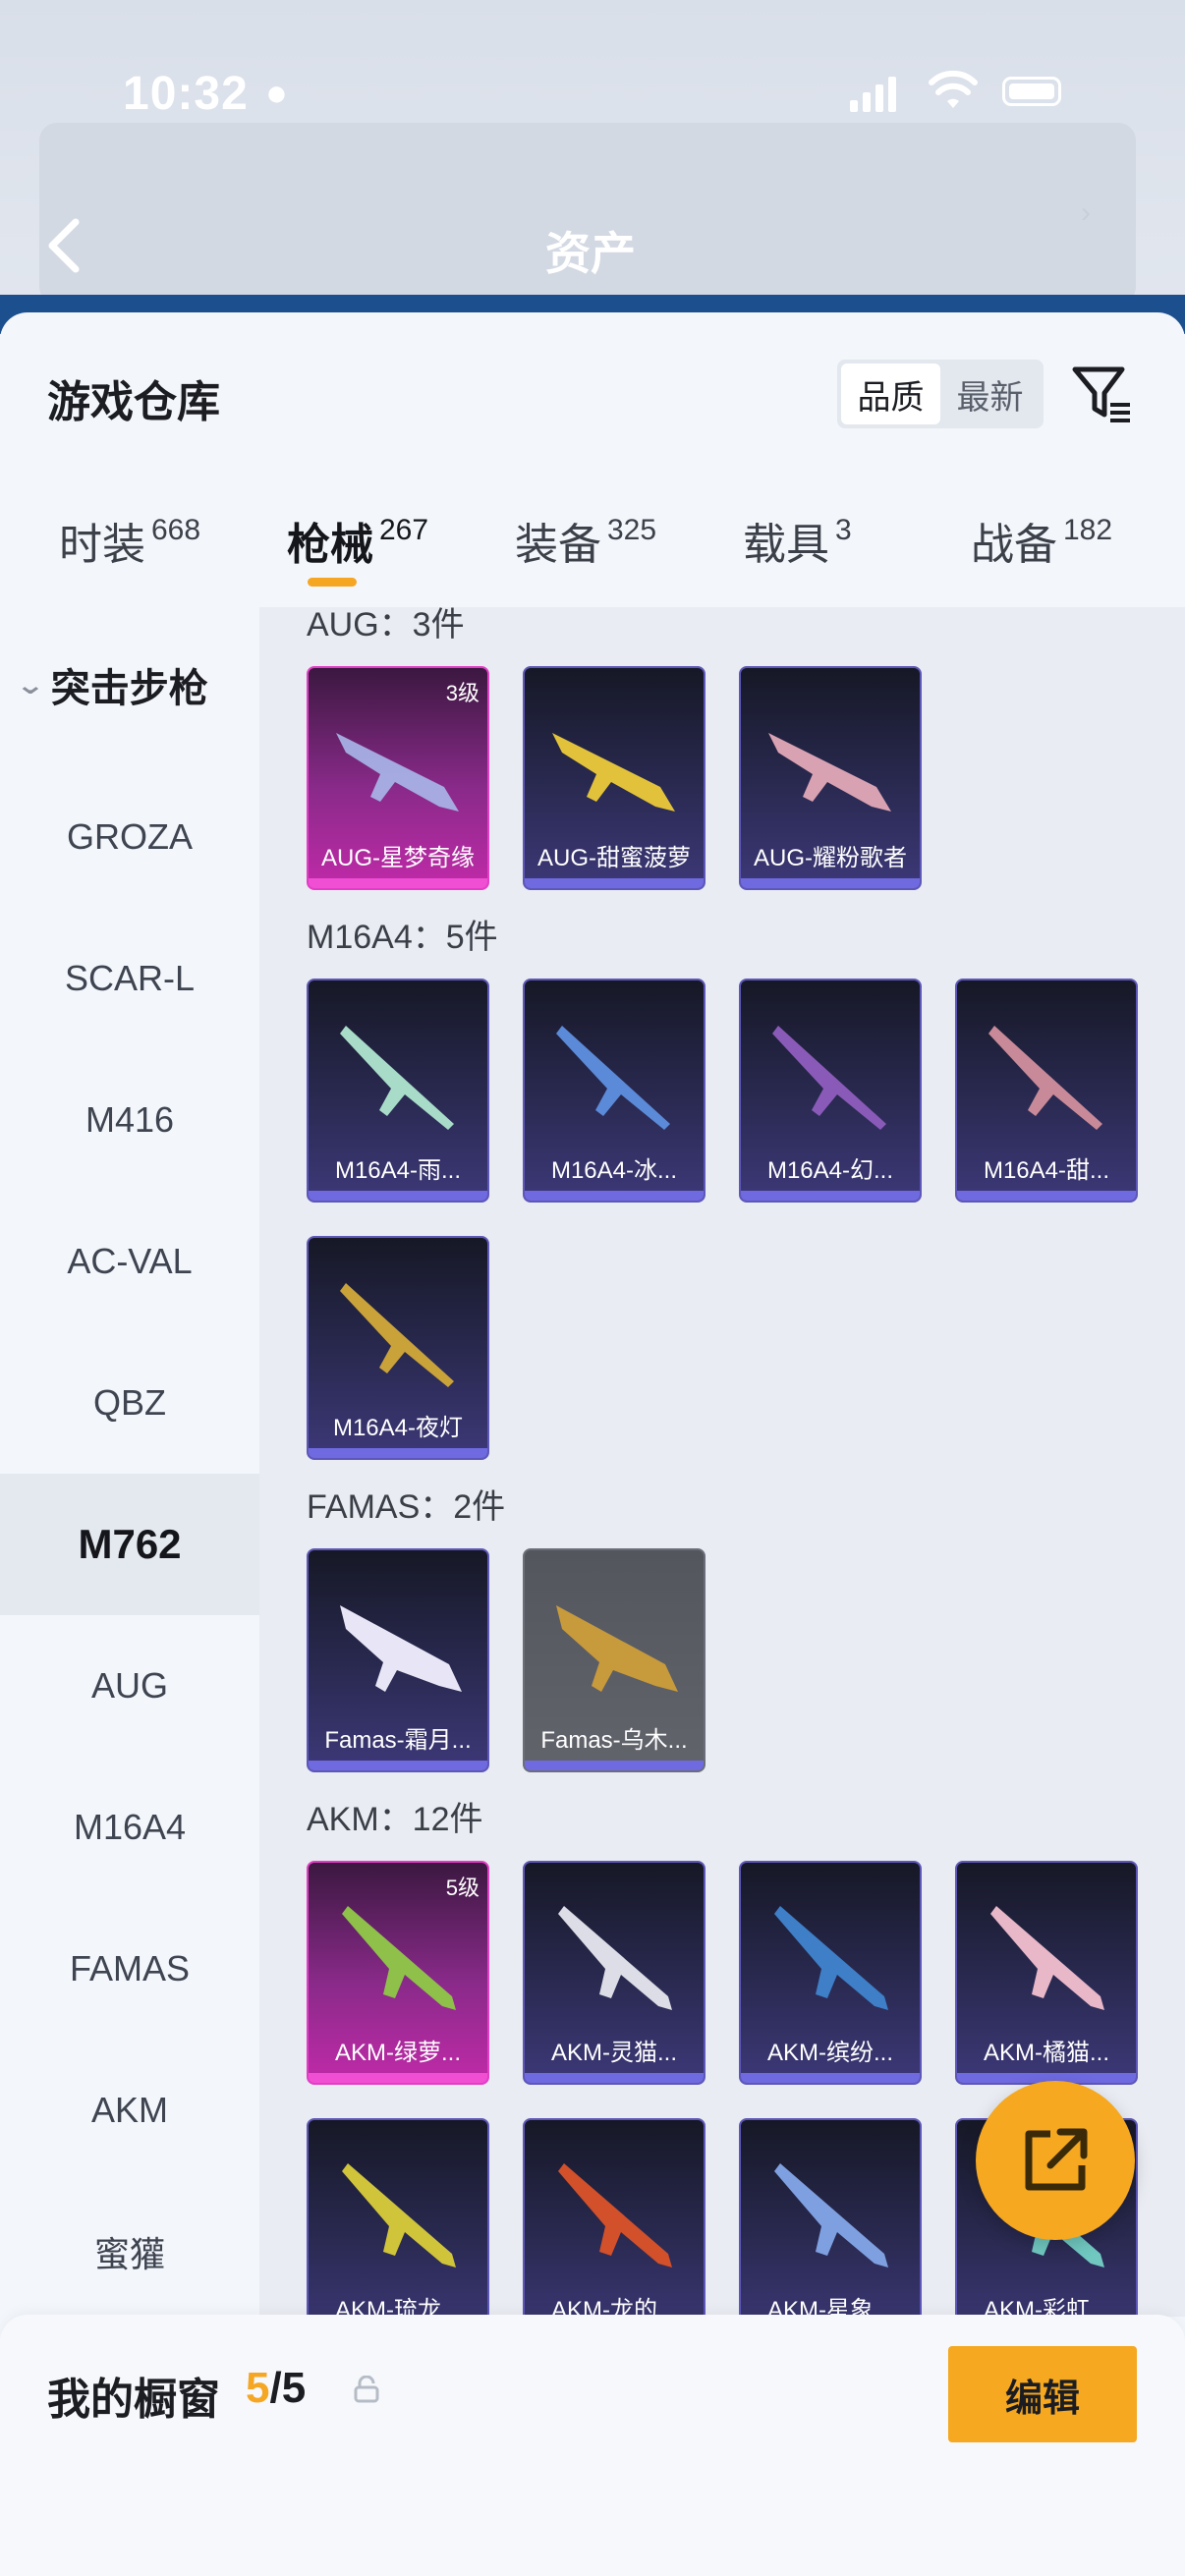 The width and height of the screenshot is (1185, 2576). Describe the element at coordinates (954, 89) in the screenshot. I see `wifi-icon` at that location.